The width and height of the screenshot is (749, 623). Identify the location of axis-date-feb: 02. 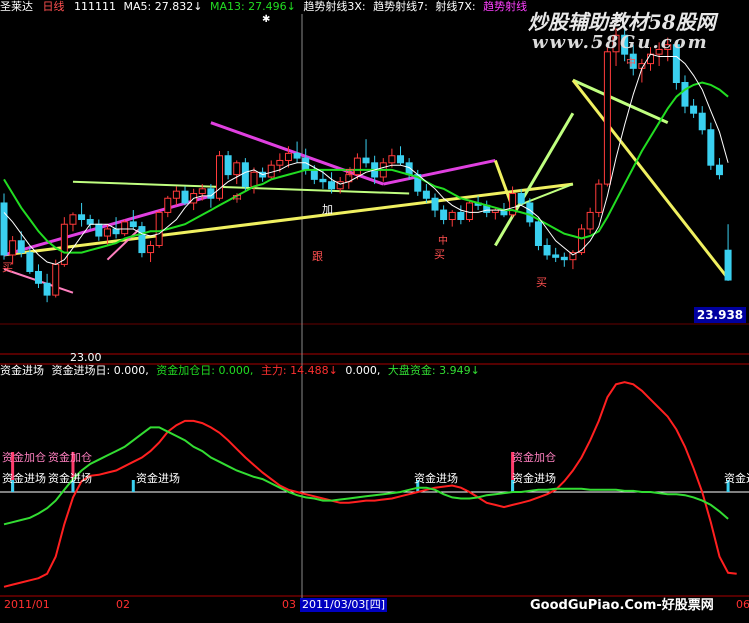
(123, 604).